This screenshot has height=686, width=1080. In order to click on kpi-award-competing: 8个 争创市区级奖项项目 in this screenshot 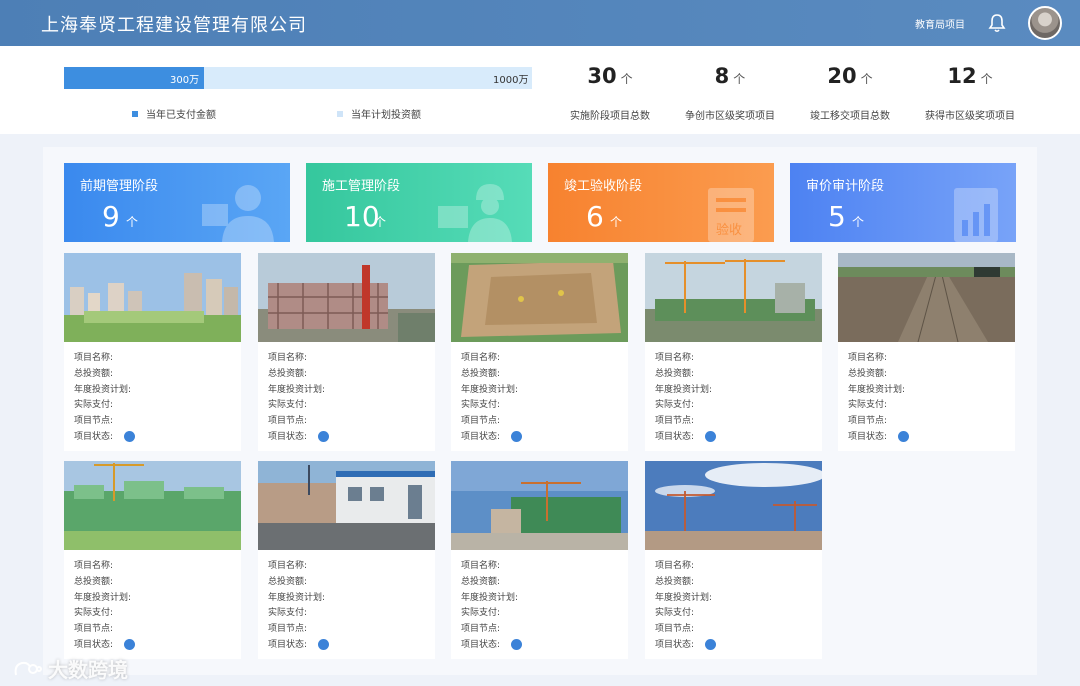, I will do `click(730, 93)`.